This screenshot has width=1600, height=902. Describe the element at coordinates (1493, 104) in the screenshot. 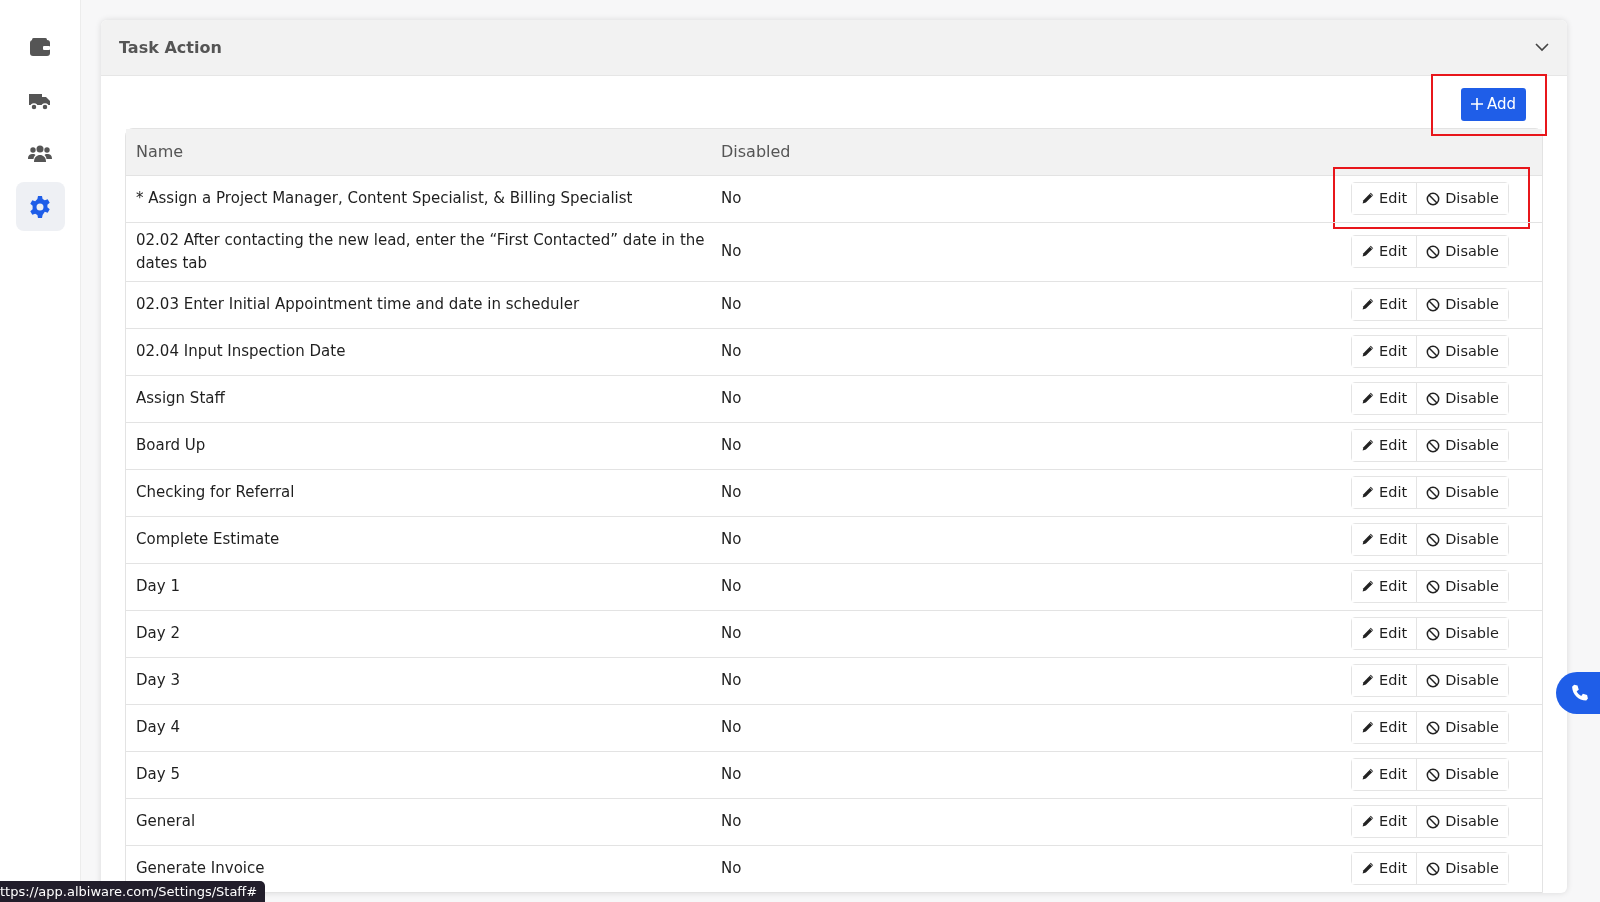

I see `add-button: Add` at that location.